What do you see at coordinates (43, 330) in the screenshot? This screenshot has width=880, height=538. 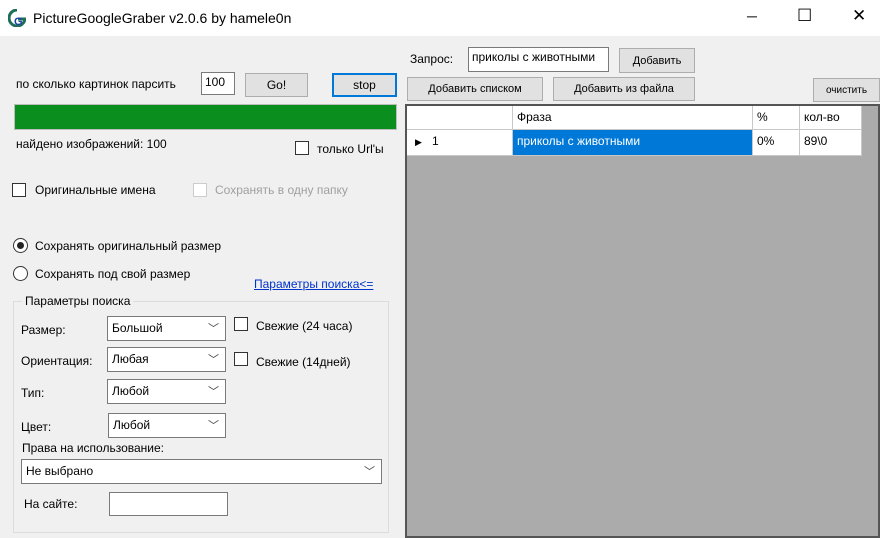 I see `size-label: Размер:` at bounding box center [43, 330].